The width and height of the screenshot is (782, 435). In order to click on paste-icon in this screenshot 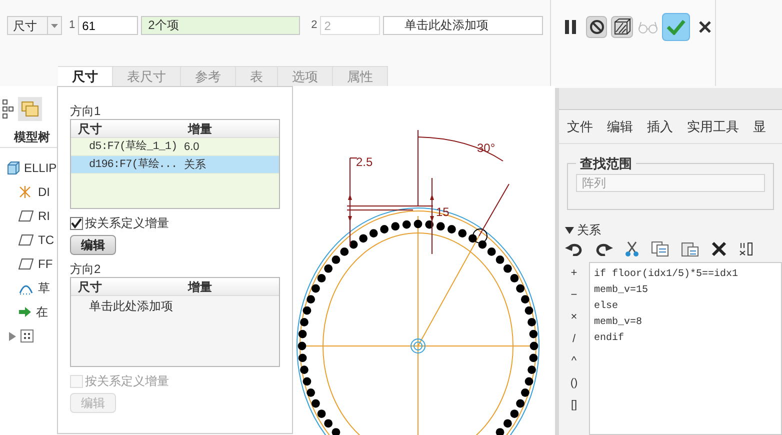, I will do `click(690, 249)`.